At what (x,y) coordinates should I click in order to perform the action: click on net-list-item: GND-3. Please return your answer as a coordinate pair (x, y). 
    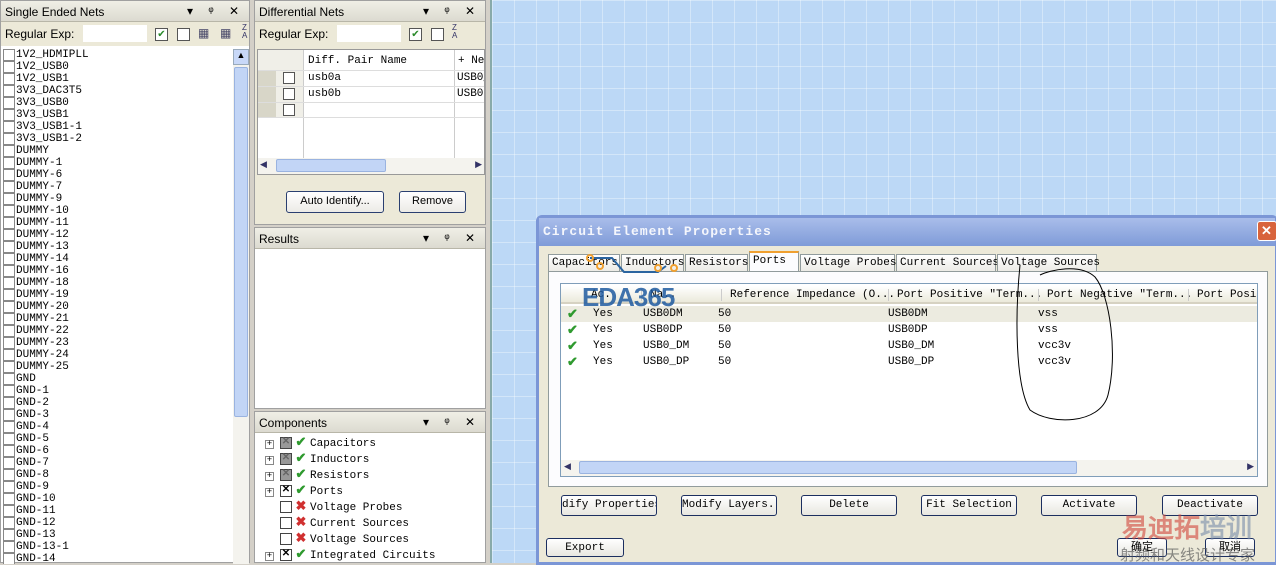
    Looking at the image, I should click on (26, 415).